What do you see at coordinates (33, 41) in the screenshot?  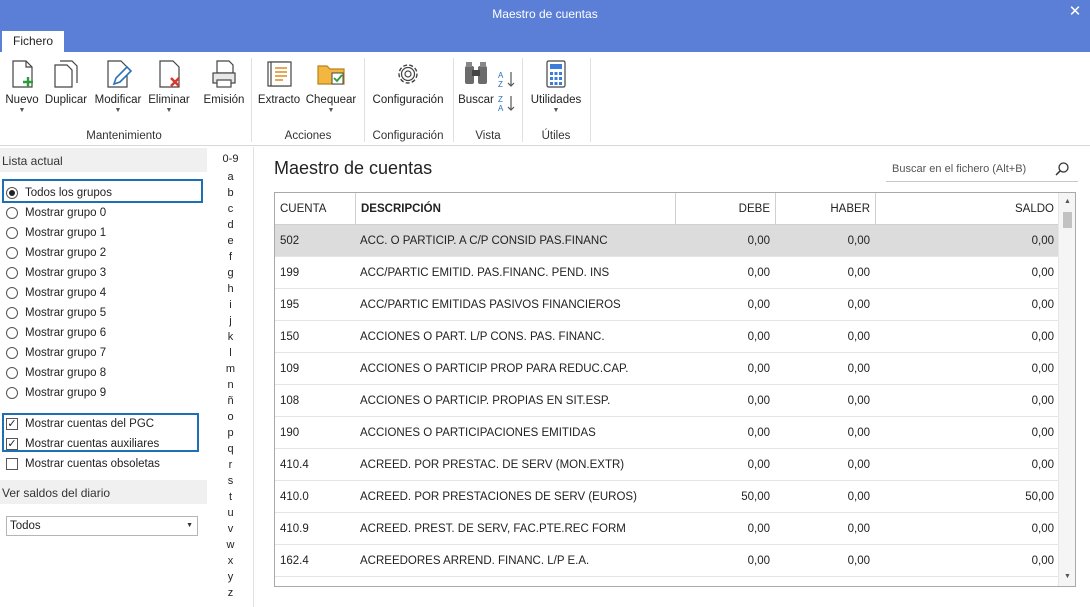 I see `tab-fichero: Fichero` at bounding box center [33, 41].